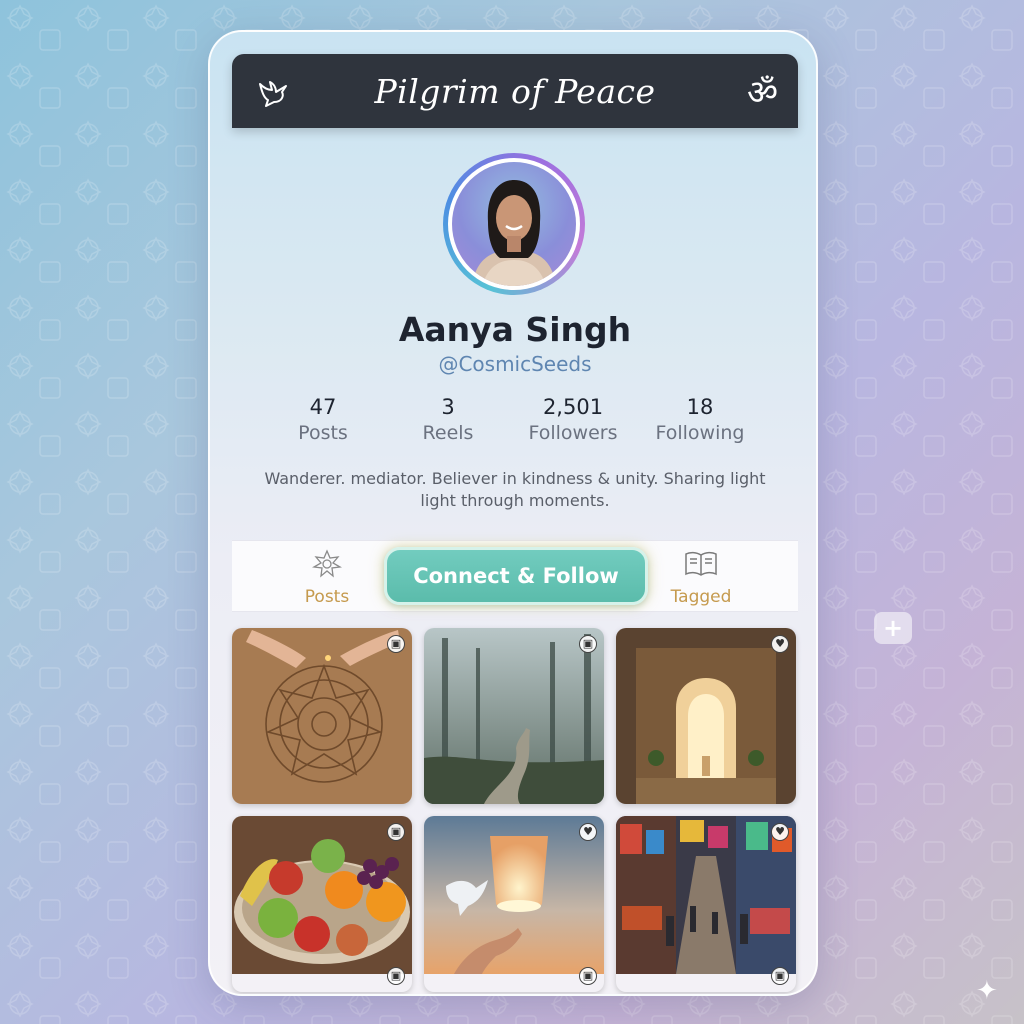 The height and width of the screenshot is (1024, 1024). Describe the element at coordinates (700, 433) in the screenshot. I see `stat-label: Following` at that location.